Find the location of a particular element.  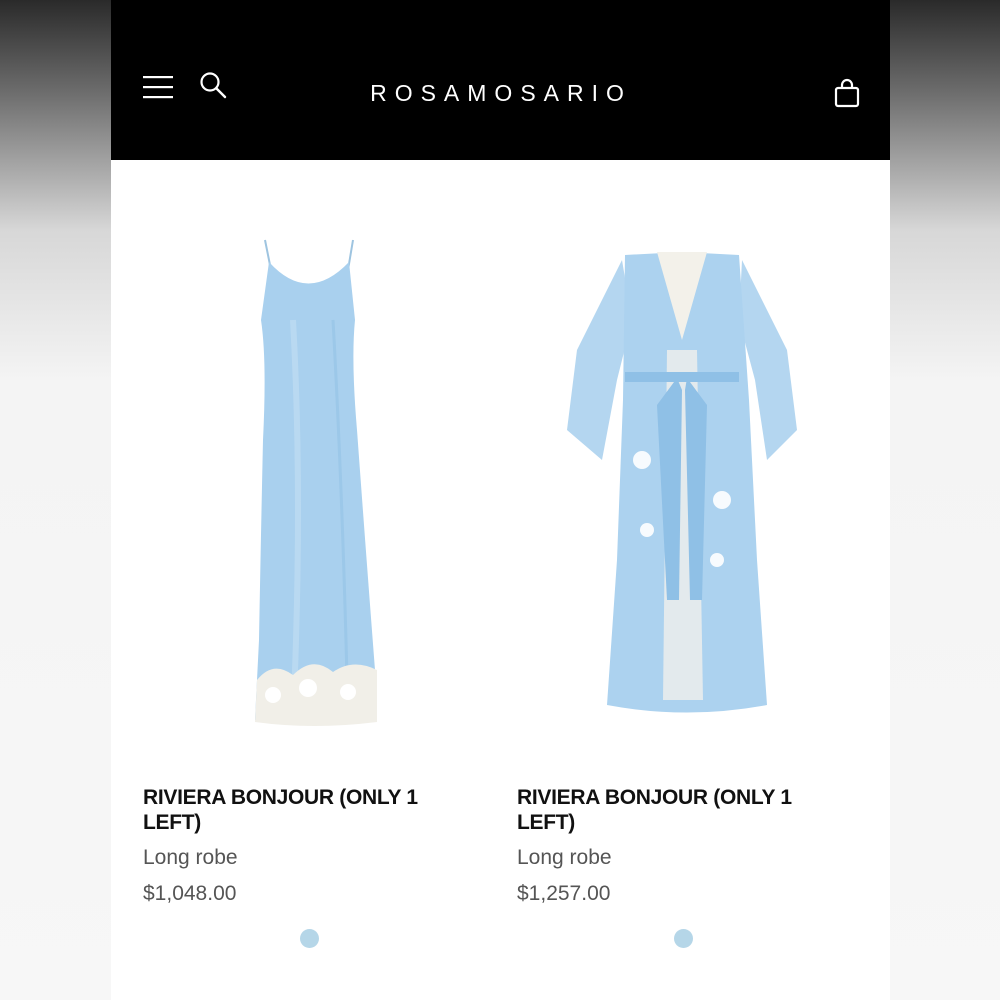

search-icon is located at coordinates (213, 85).